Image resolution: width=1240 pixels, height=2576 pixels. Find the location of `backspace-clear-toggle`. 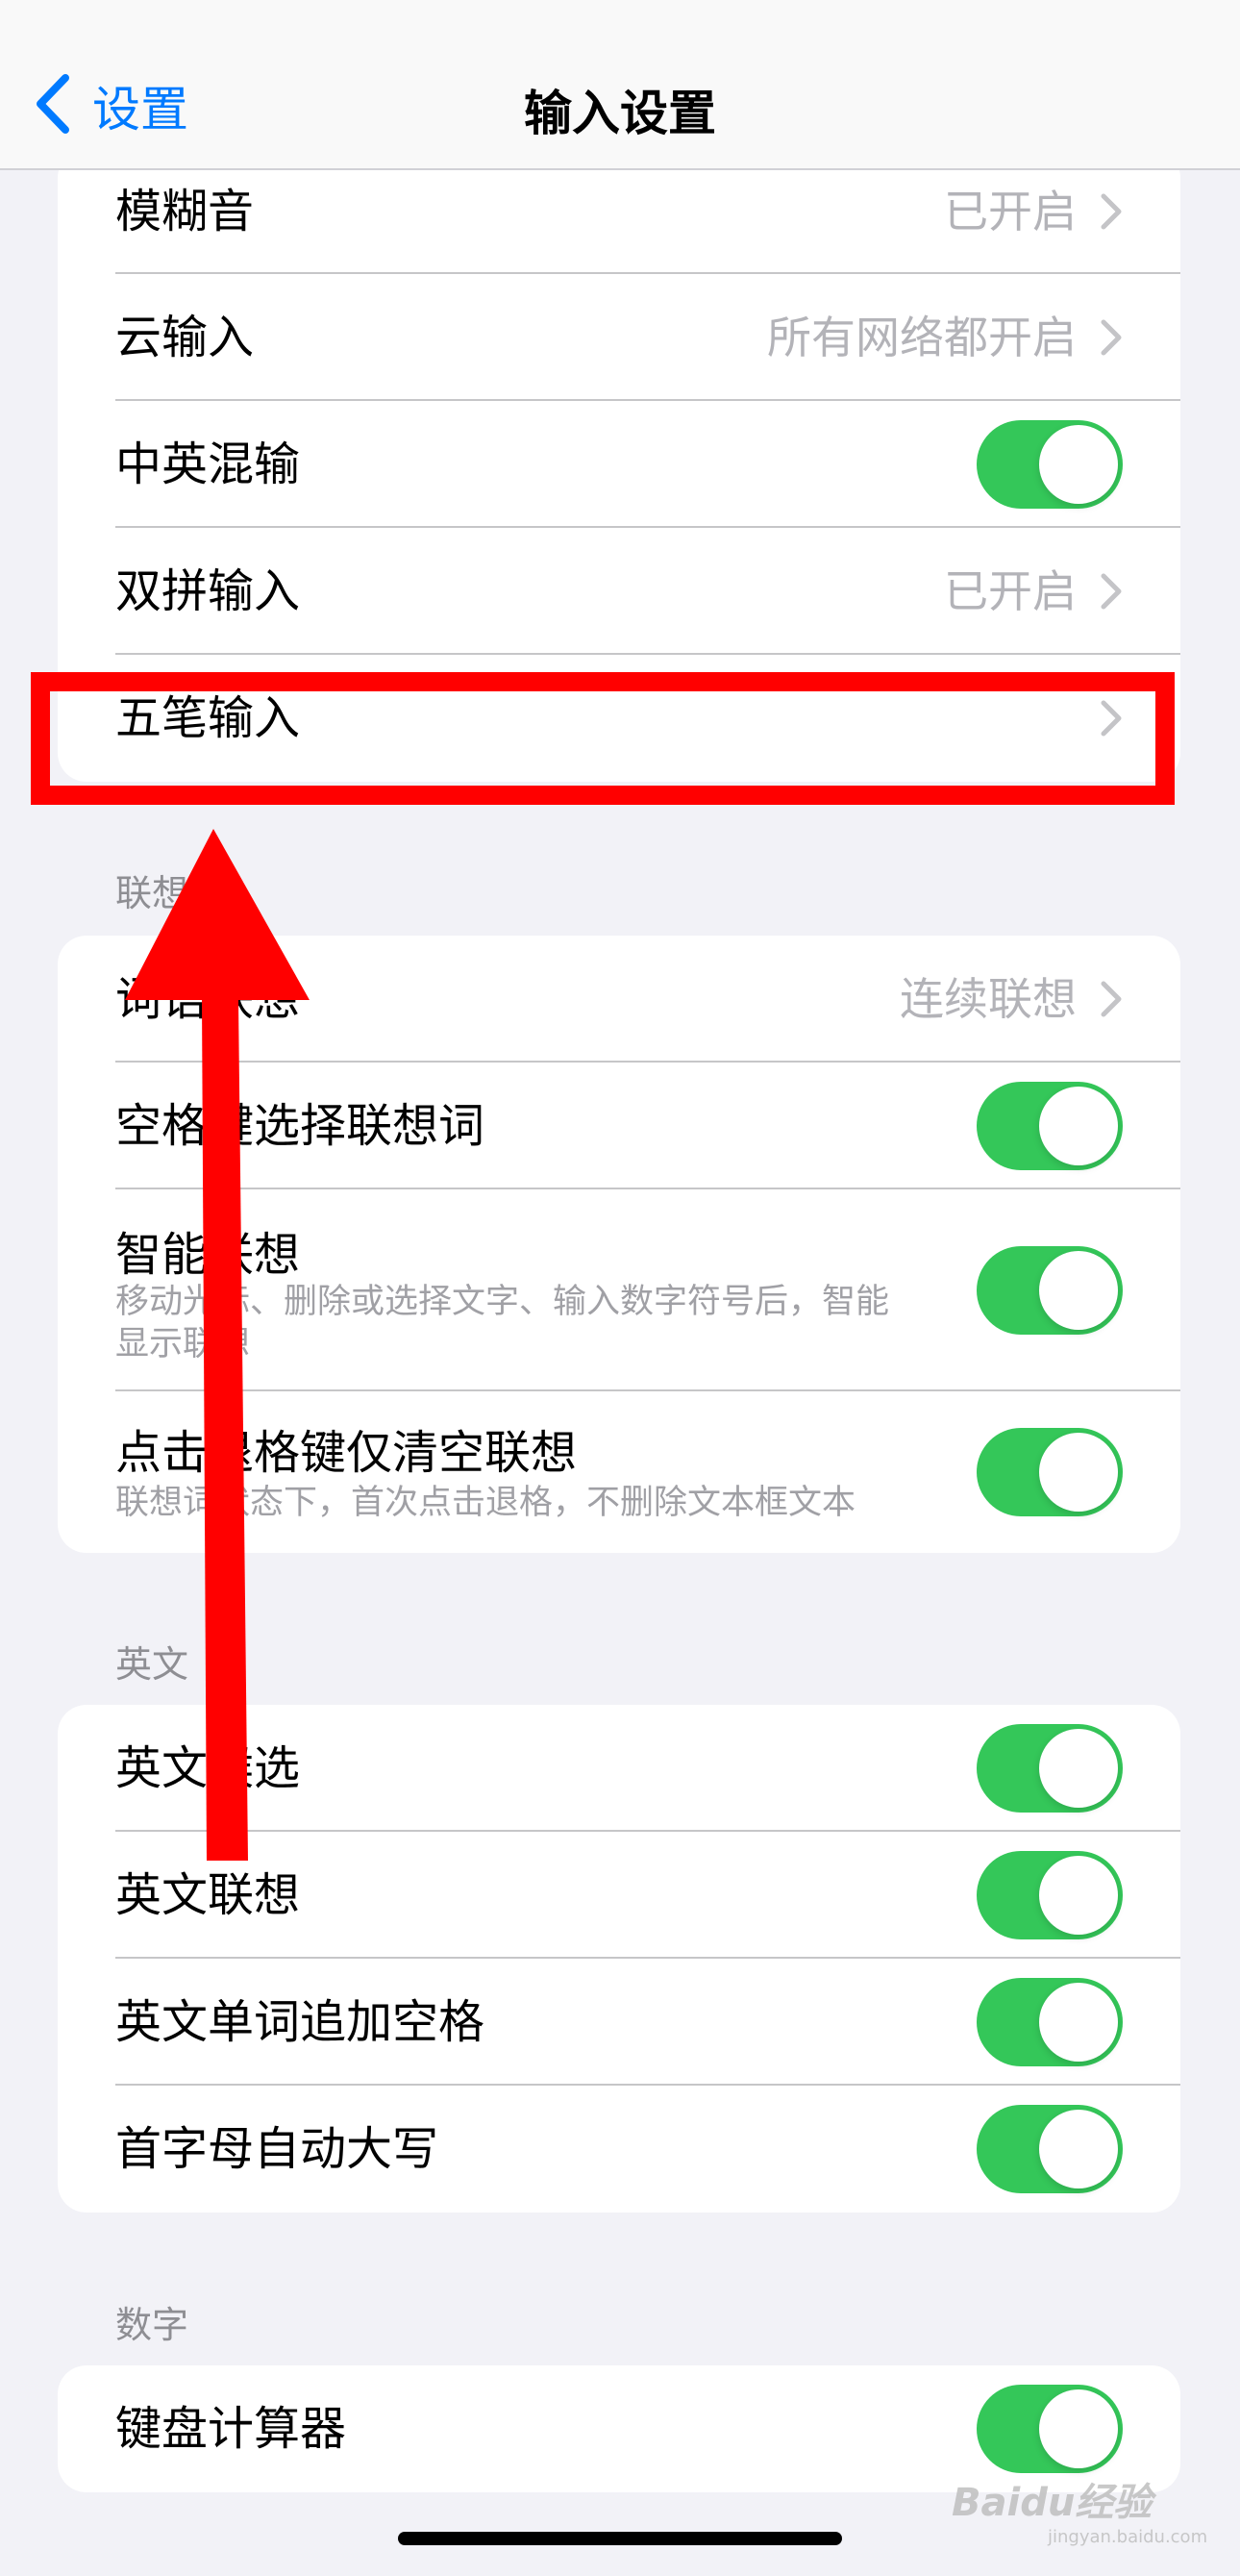

backspace-clear-toggle is located at coordinates (1050, 1472).